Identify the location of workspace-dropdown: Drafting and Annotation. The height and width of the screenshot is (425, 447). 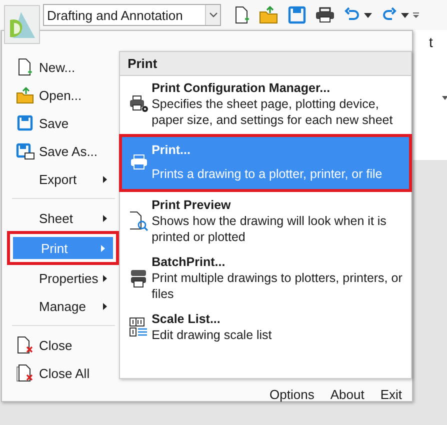
(132, 15).